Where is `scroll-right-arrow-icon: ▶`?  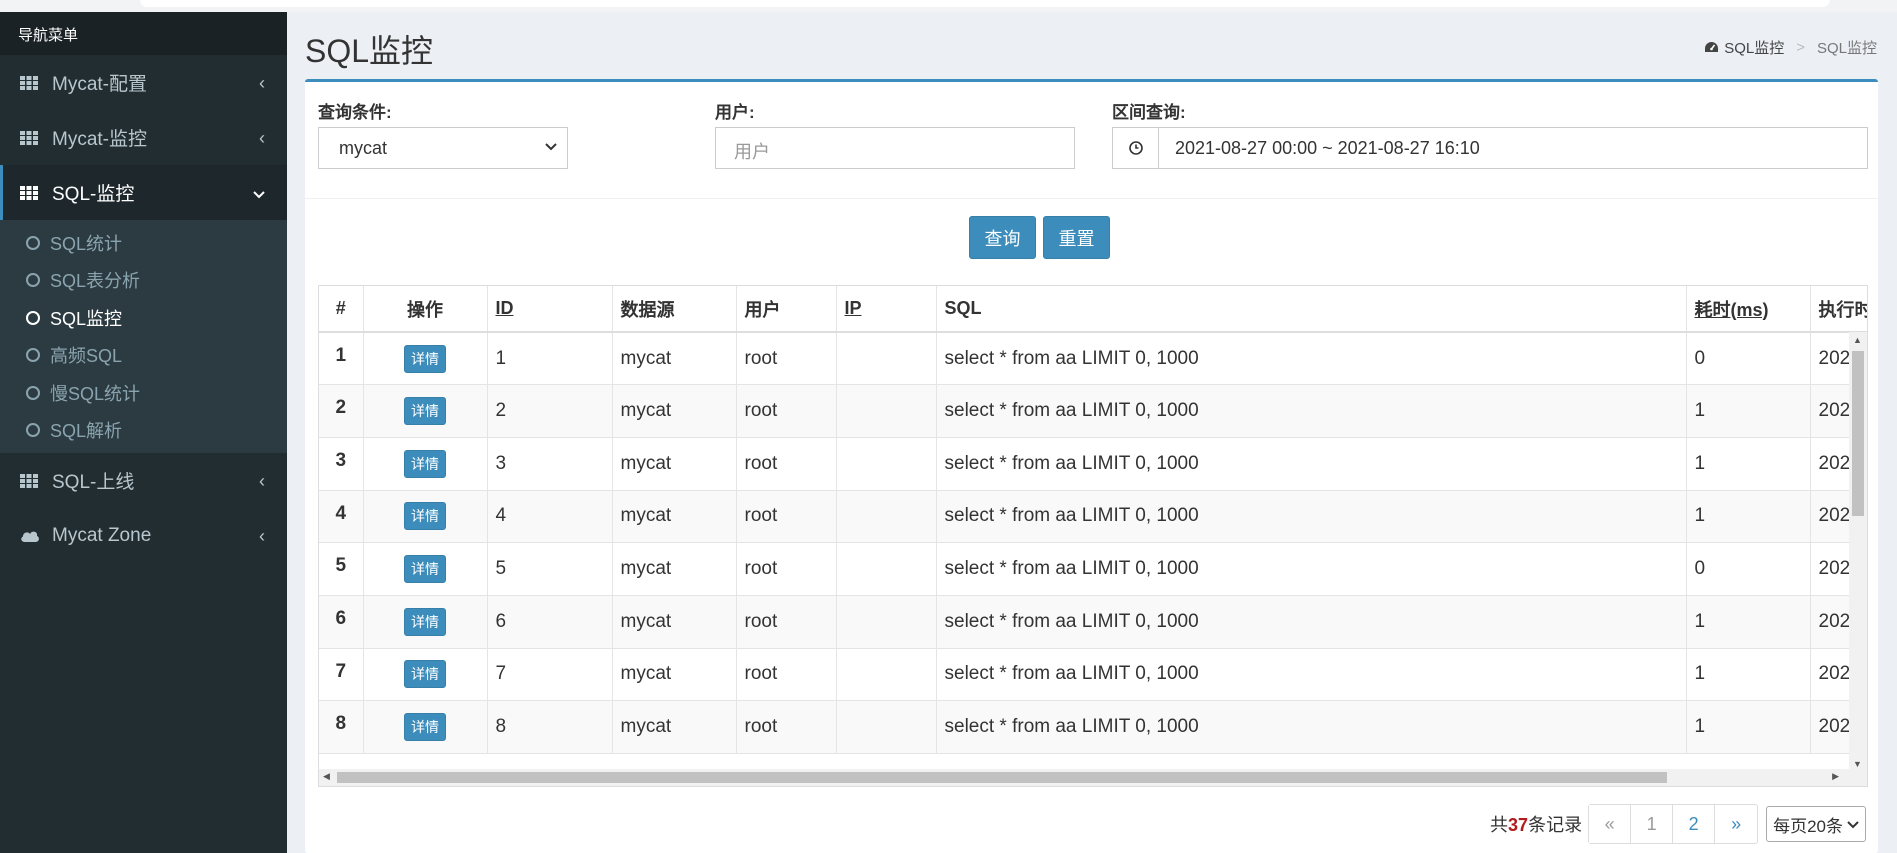 scroll-right-arrow-icon: ▶ is located at coordinates (1835, 776).